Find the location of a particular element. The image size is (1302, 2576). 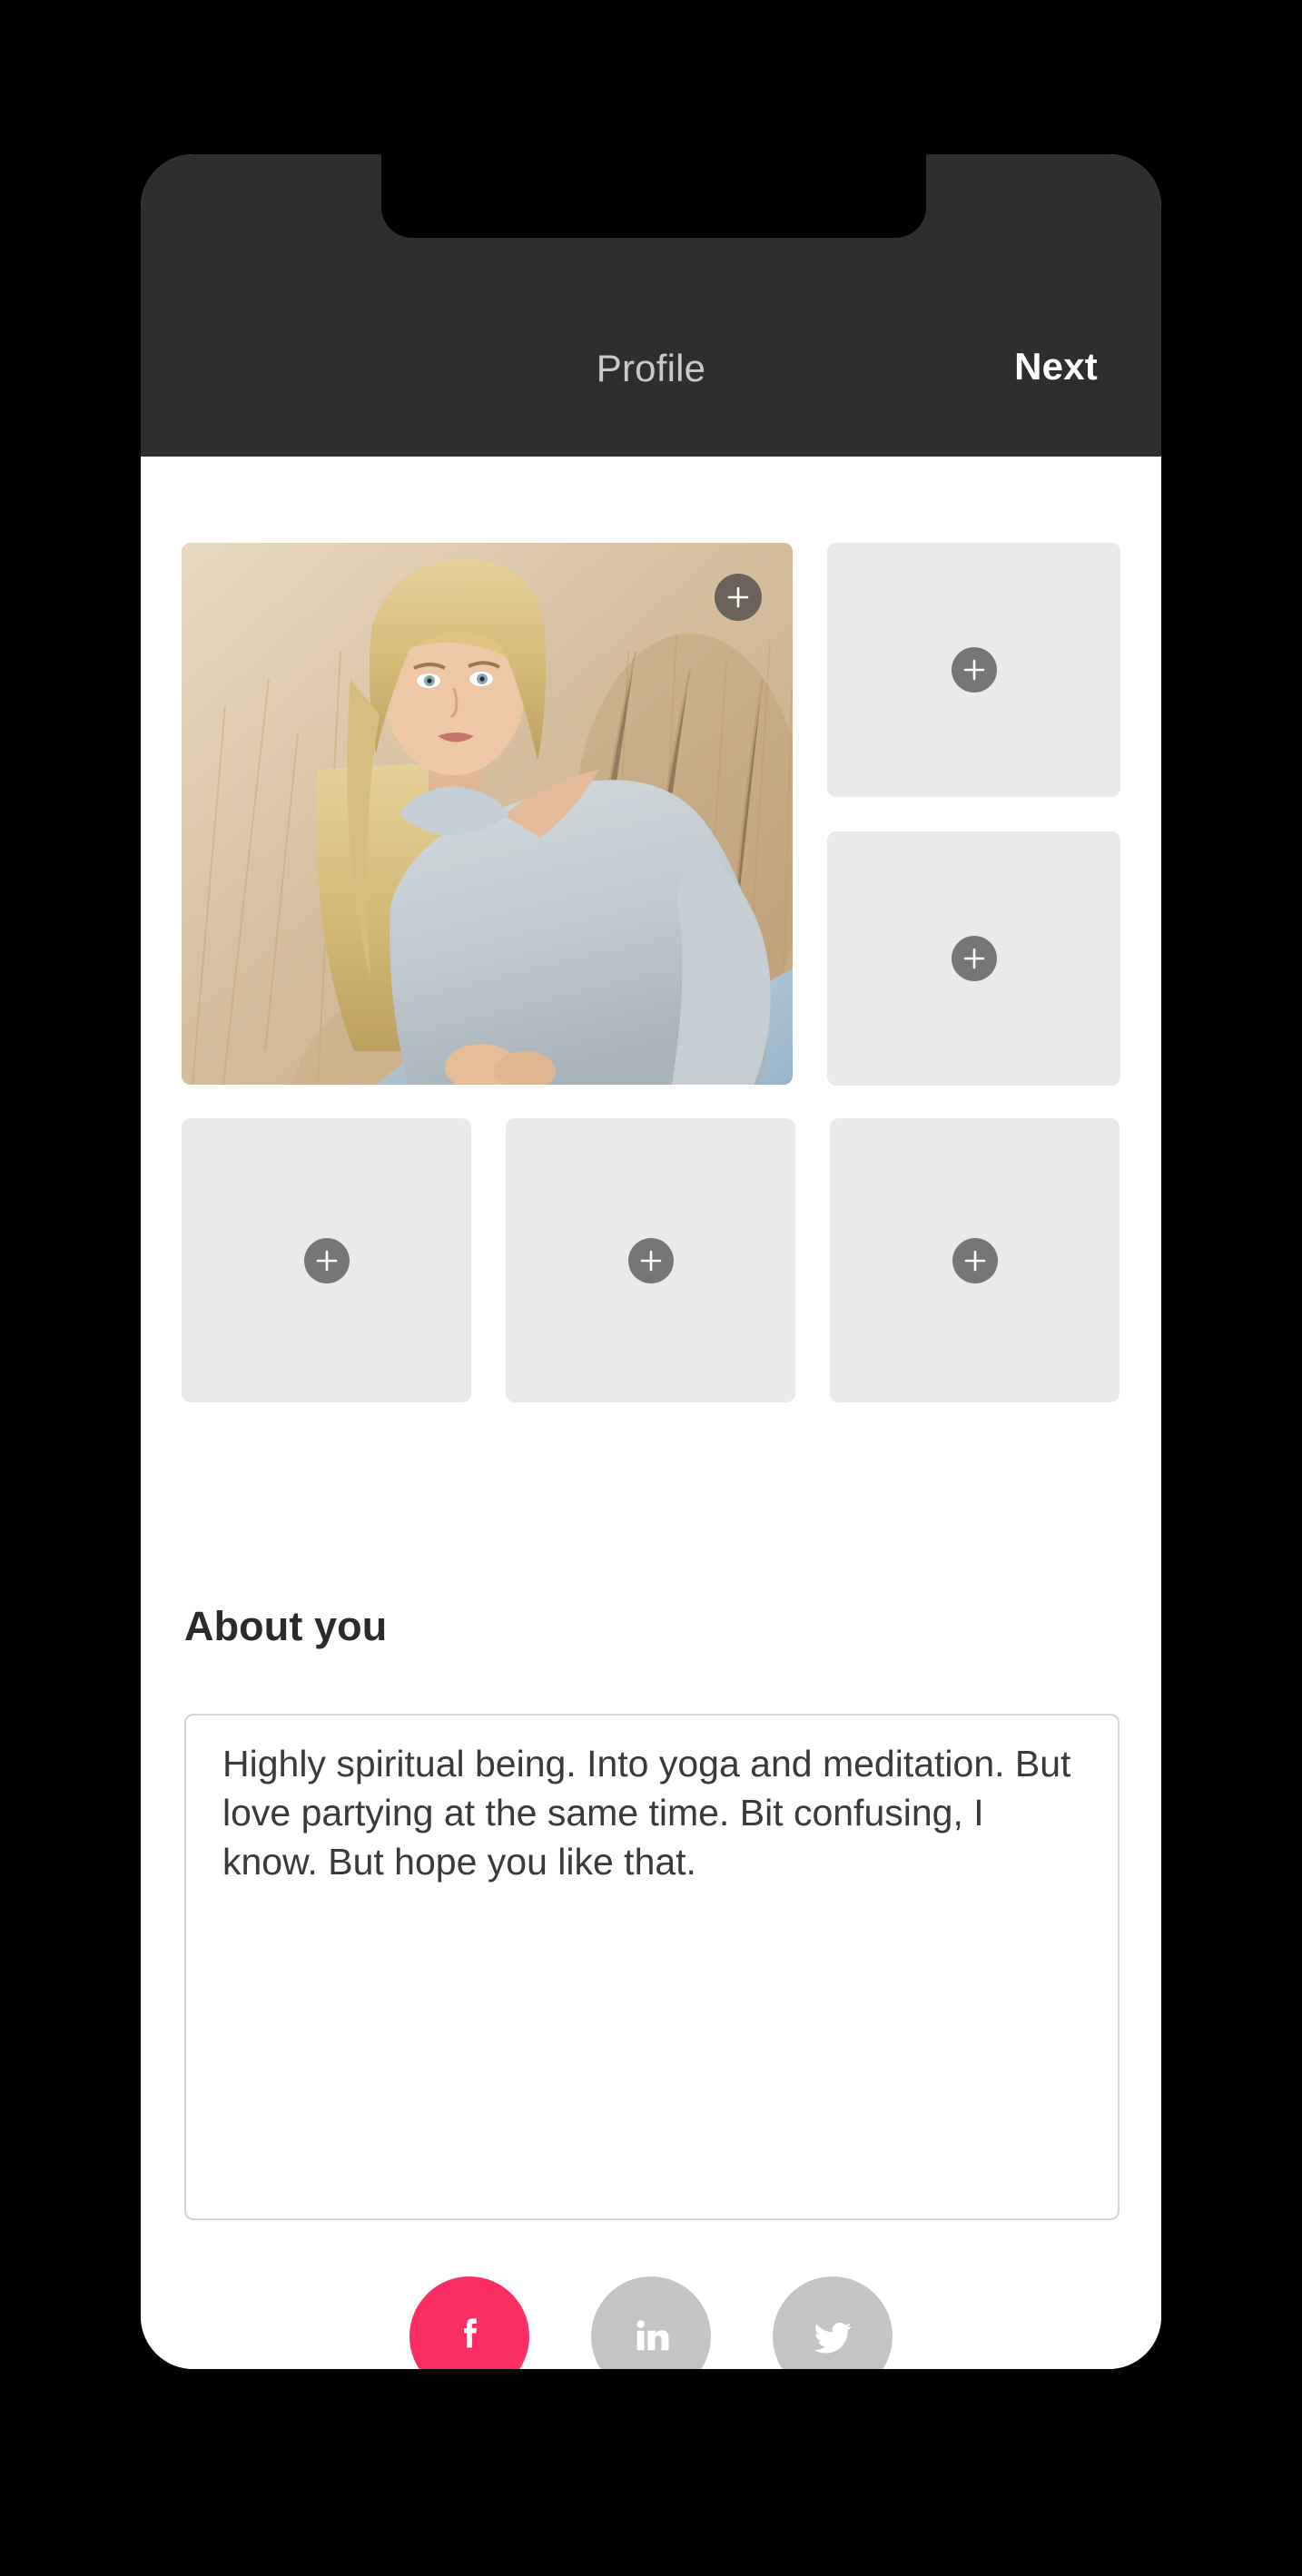

twitter-connect-button is located at coordinates (833, 2322).